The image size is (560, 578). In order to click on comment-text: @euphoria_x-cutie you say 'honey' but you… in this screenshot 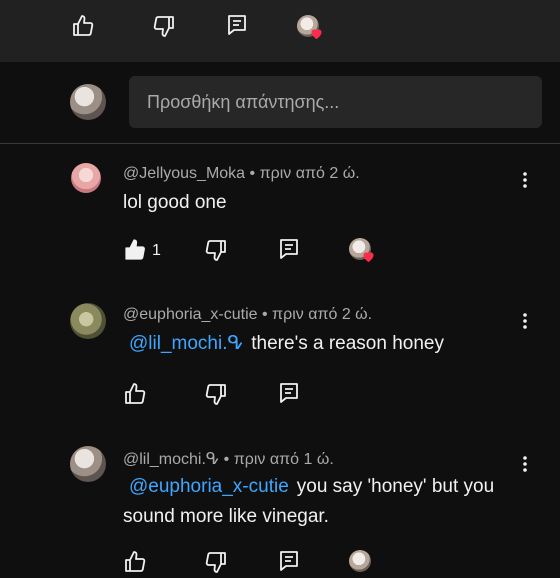, I will do `click(323, 502)`.